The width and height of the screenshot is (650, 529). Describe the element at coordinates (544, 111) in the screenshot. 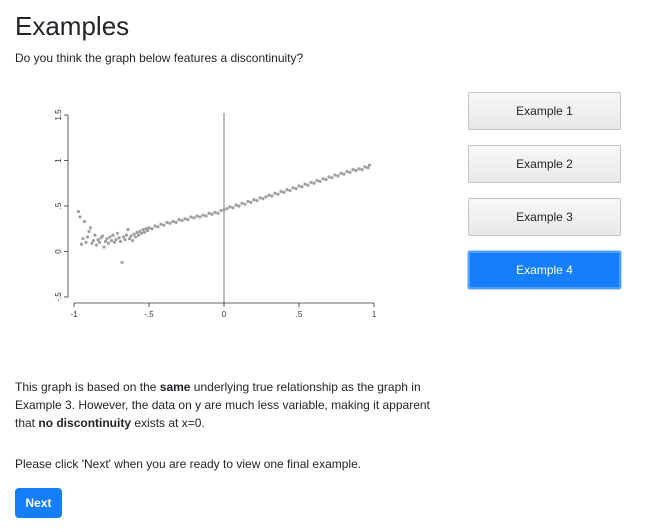

I see `example-1-button: Example 1` at that location.